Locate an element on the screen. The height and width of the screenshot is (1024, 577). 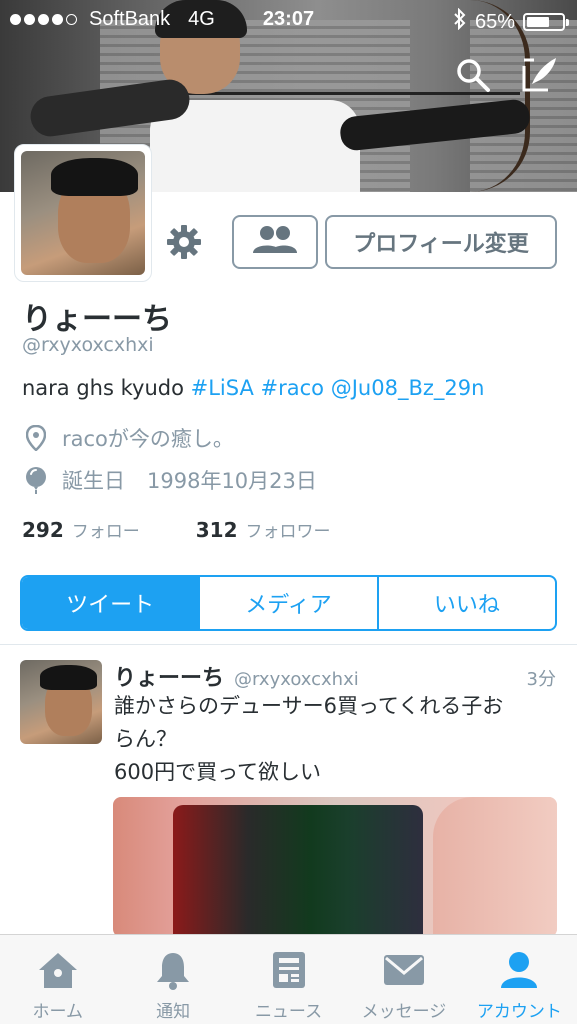
profile-location: racoが今の癒し。 is located at coordinates (128, 438).